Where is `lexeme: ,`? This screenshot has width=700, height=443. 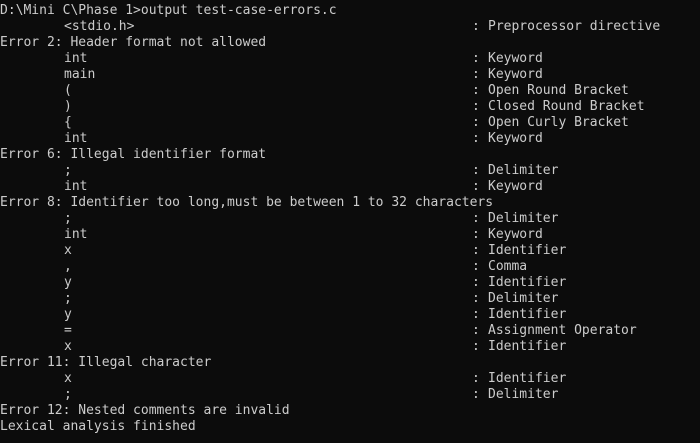 lexeme: , is located at coordinates (68, 266).